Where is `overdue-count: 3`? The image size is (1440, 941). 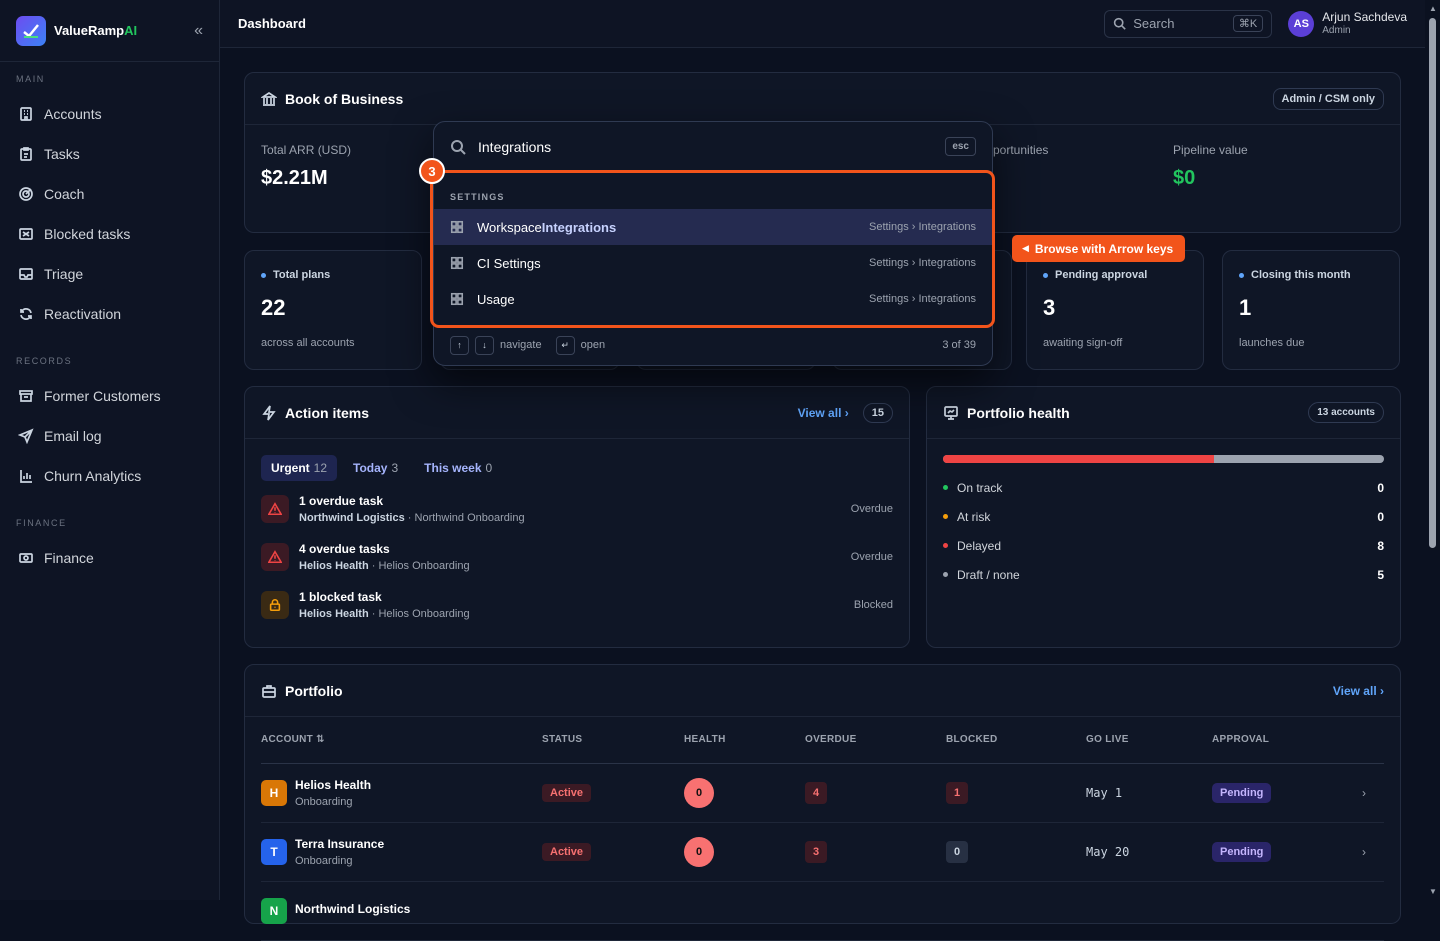
overdue-count: 3 is located at coordinates (816, 851).